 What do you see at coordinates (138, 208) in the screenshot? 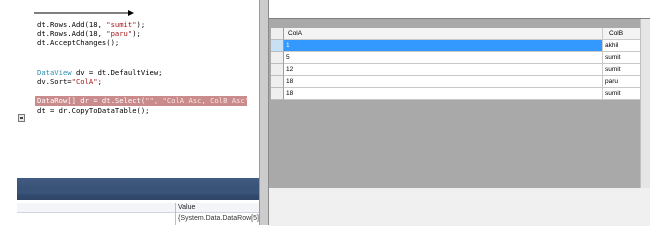
I see `watch-column-header` at bounding box center [138, 208].